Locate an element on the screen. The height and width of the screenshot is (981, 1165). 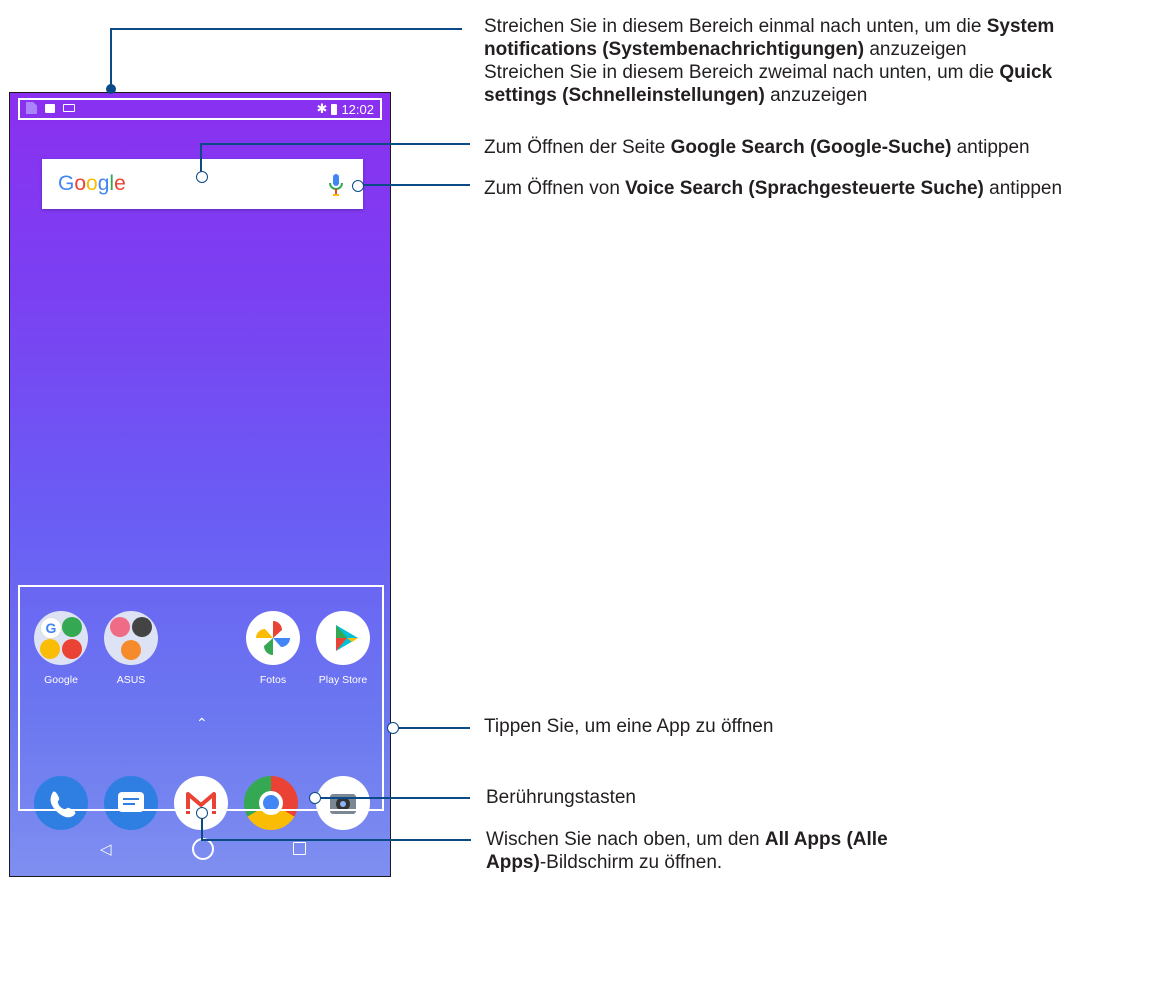
navigation-bar: ◁ is located at coordinates (200, 851).